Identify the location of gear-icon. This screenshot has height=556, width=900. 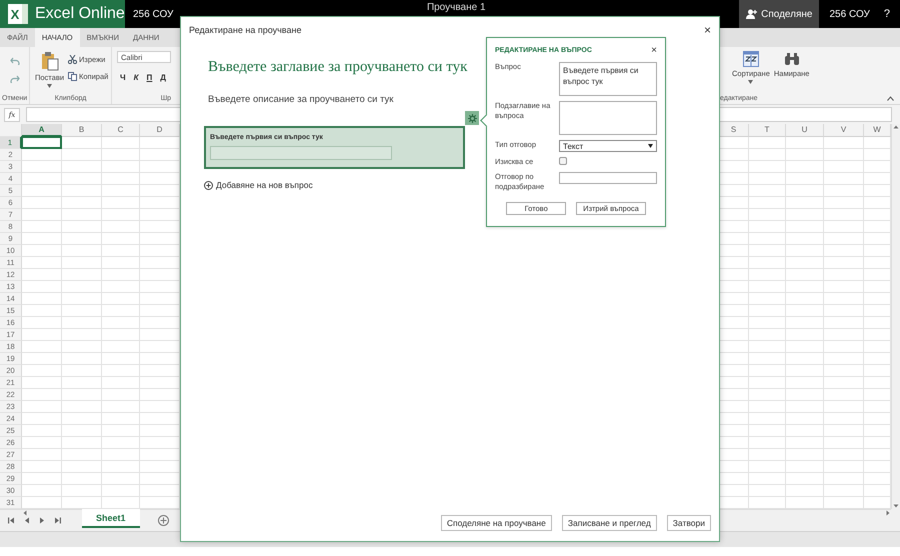
(472, 118).